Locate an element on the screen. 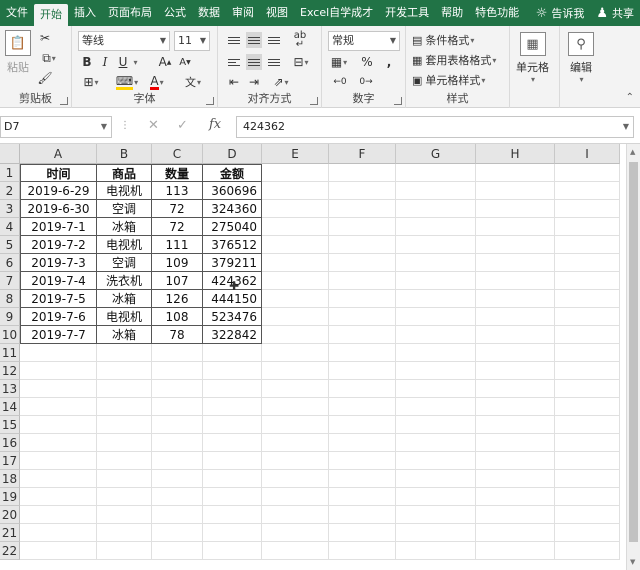  drag-handle-icon: ⋮ is located at coordinates (125, 125).